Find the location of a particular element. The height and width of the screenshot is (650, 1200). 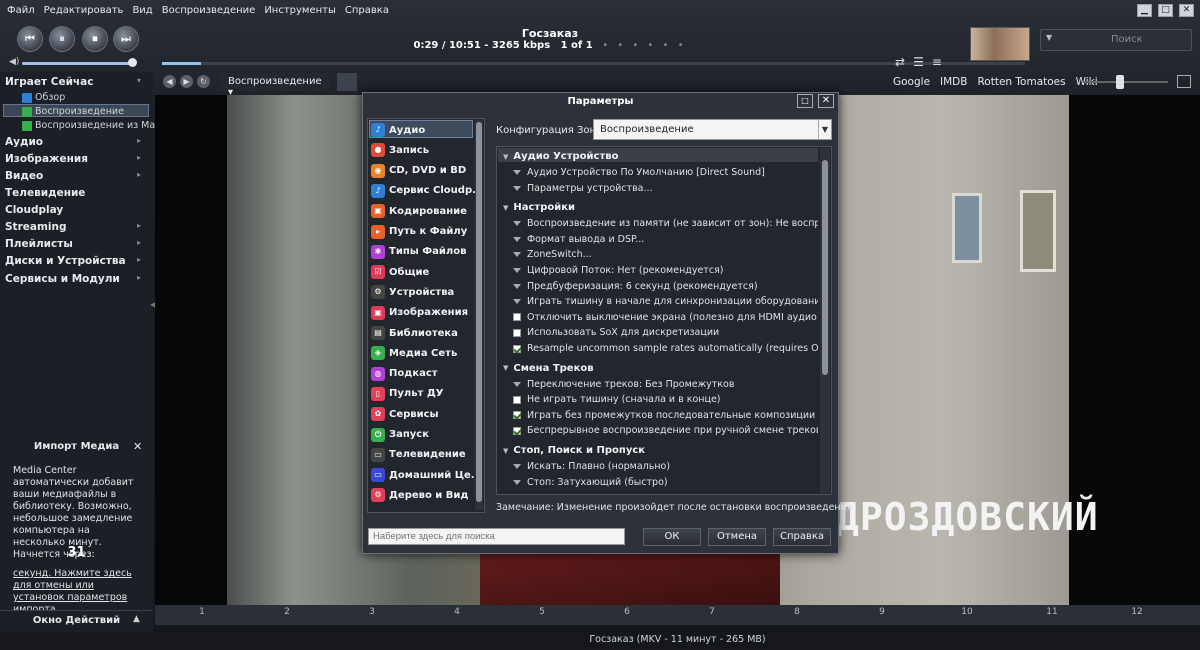

search-input: Поиск is located at coordinates (1116, 40).